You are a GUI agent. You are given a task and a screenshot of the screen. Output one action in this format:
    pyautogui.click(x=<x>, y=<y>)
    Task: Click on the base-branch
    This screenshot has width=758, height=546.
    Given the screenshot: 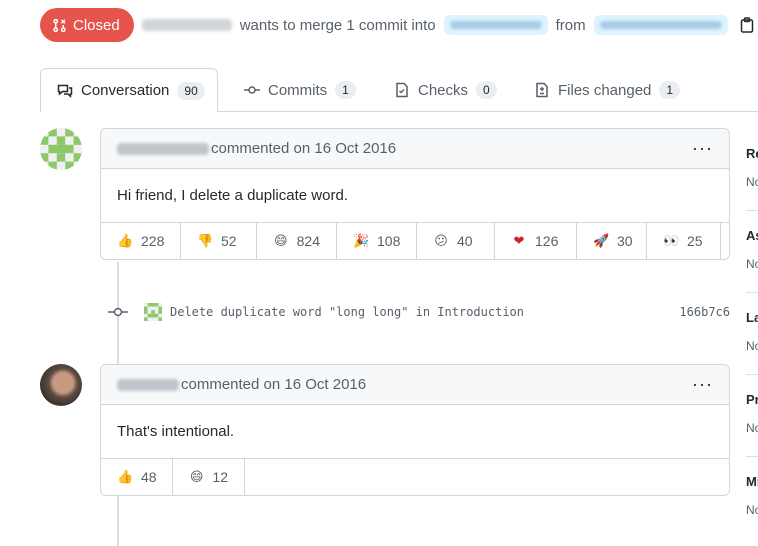 What is the action you would take?
    pyautogui.click(x=495, y=25)
    